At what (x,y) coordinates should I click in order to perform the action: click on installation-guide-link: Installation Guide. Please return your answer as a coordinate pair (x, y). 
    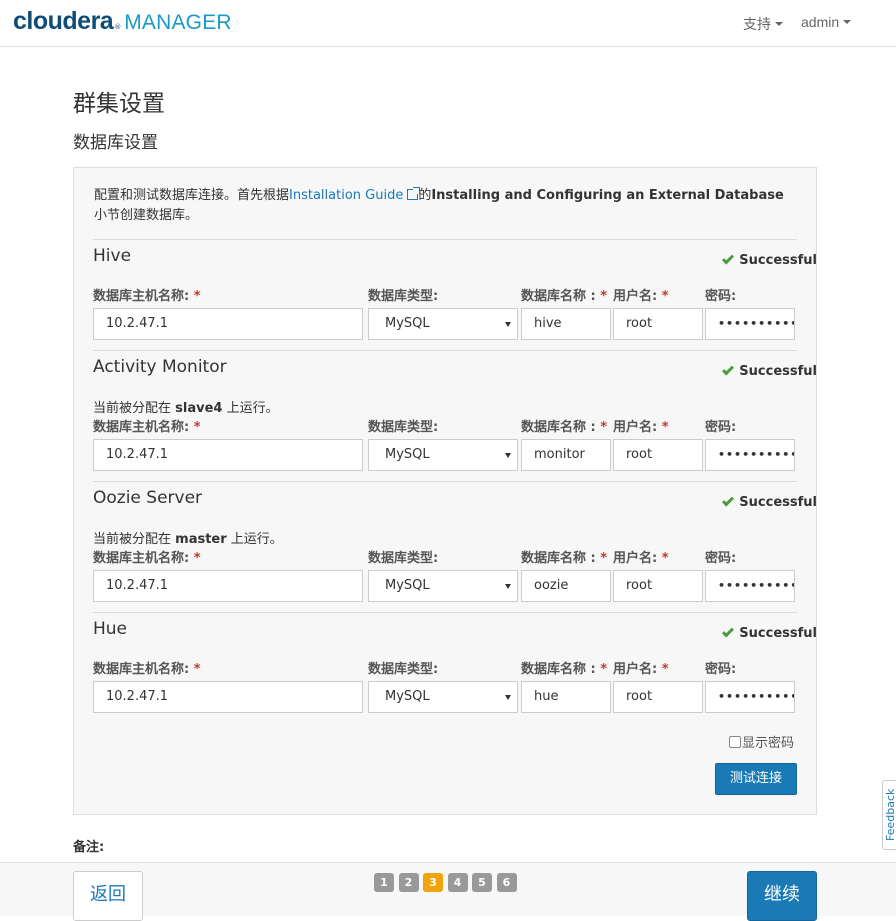
    Looking at the image, I should click on (355, 195).